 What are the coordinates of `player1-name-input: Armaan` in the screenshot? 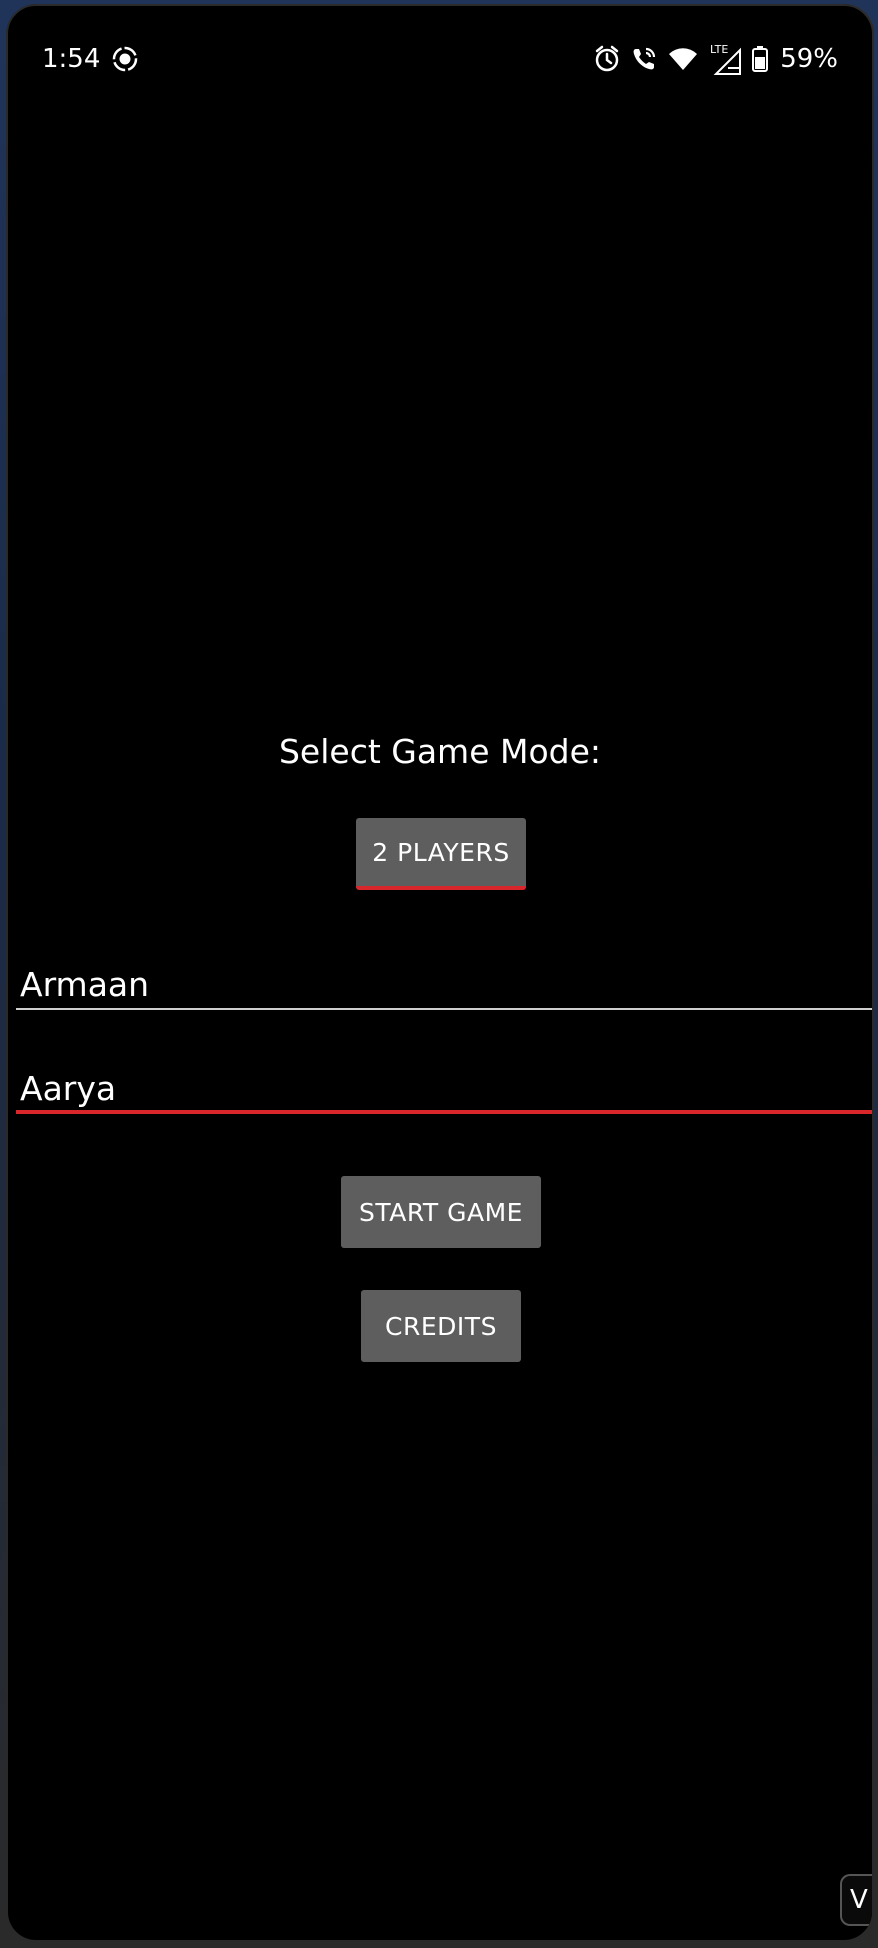 It's located at (444, 985).